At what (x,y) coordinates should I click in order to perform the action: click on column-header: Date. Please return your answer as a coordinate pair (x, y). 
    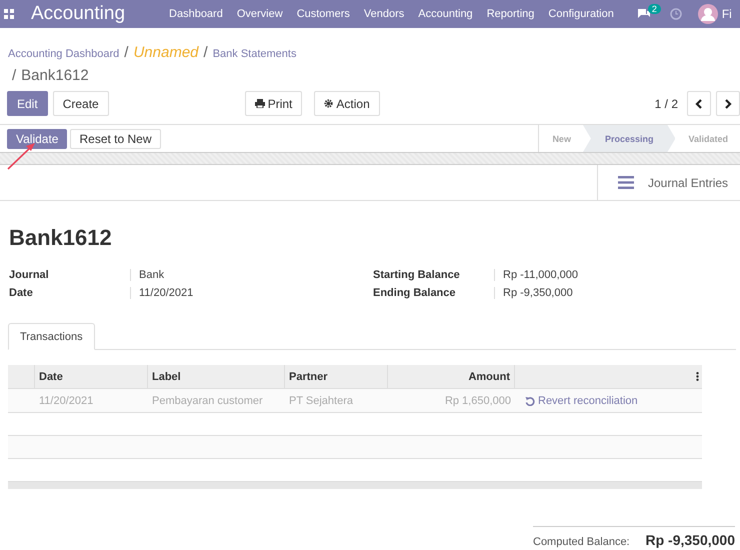
    Looking at the image, I should click on (91, 376).